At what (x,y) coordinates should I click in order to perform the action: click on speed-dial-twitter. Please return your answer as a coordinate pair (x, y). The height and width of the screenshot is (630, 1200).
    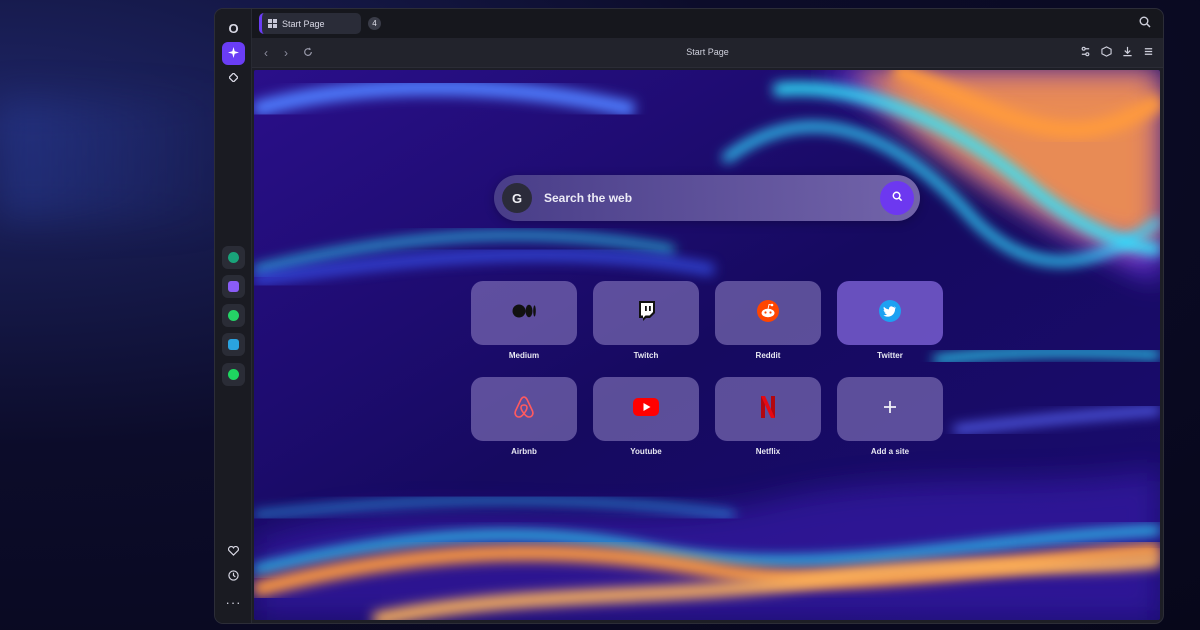
    Looking at the image, I should click on (890, 313).